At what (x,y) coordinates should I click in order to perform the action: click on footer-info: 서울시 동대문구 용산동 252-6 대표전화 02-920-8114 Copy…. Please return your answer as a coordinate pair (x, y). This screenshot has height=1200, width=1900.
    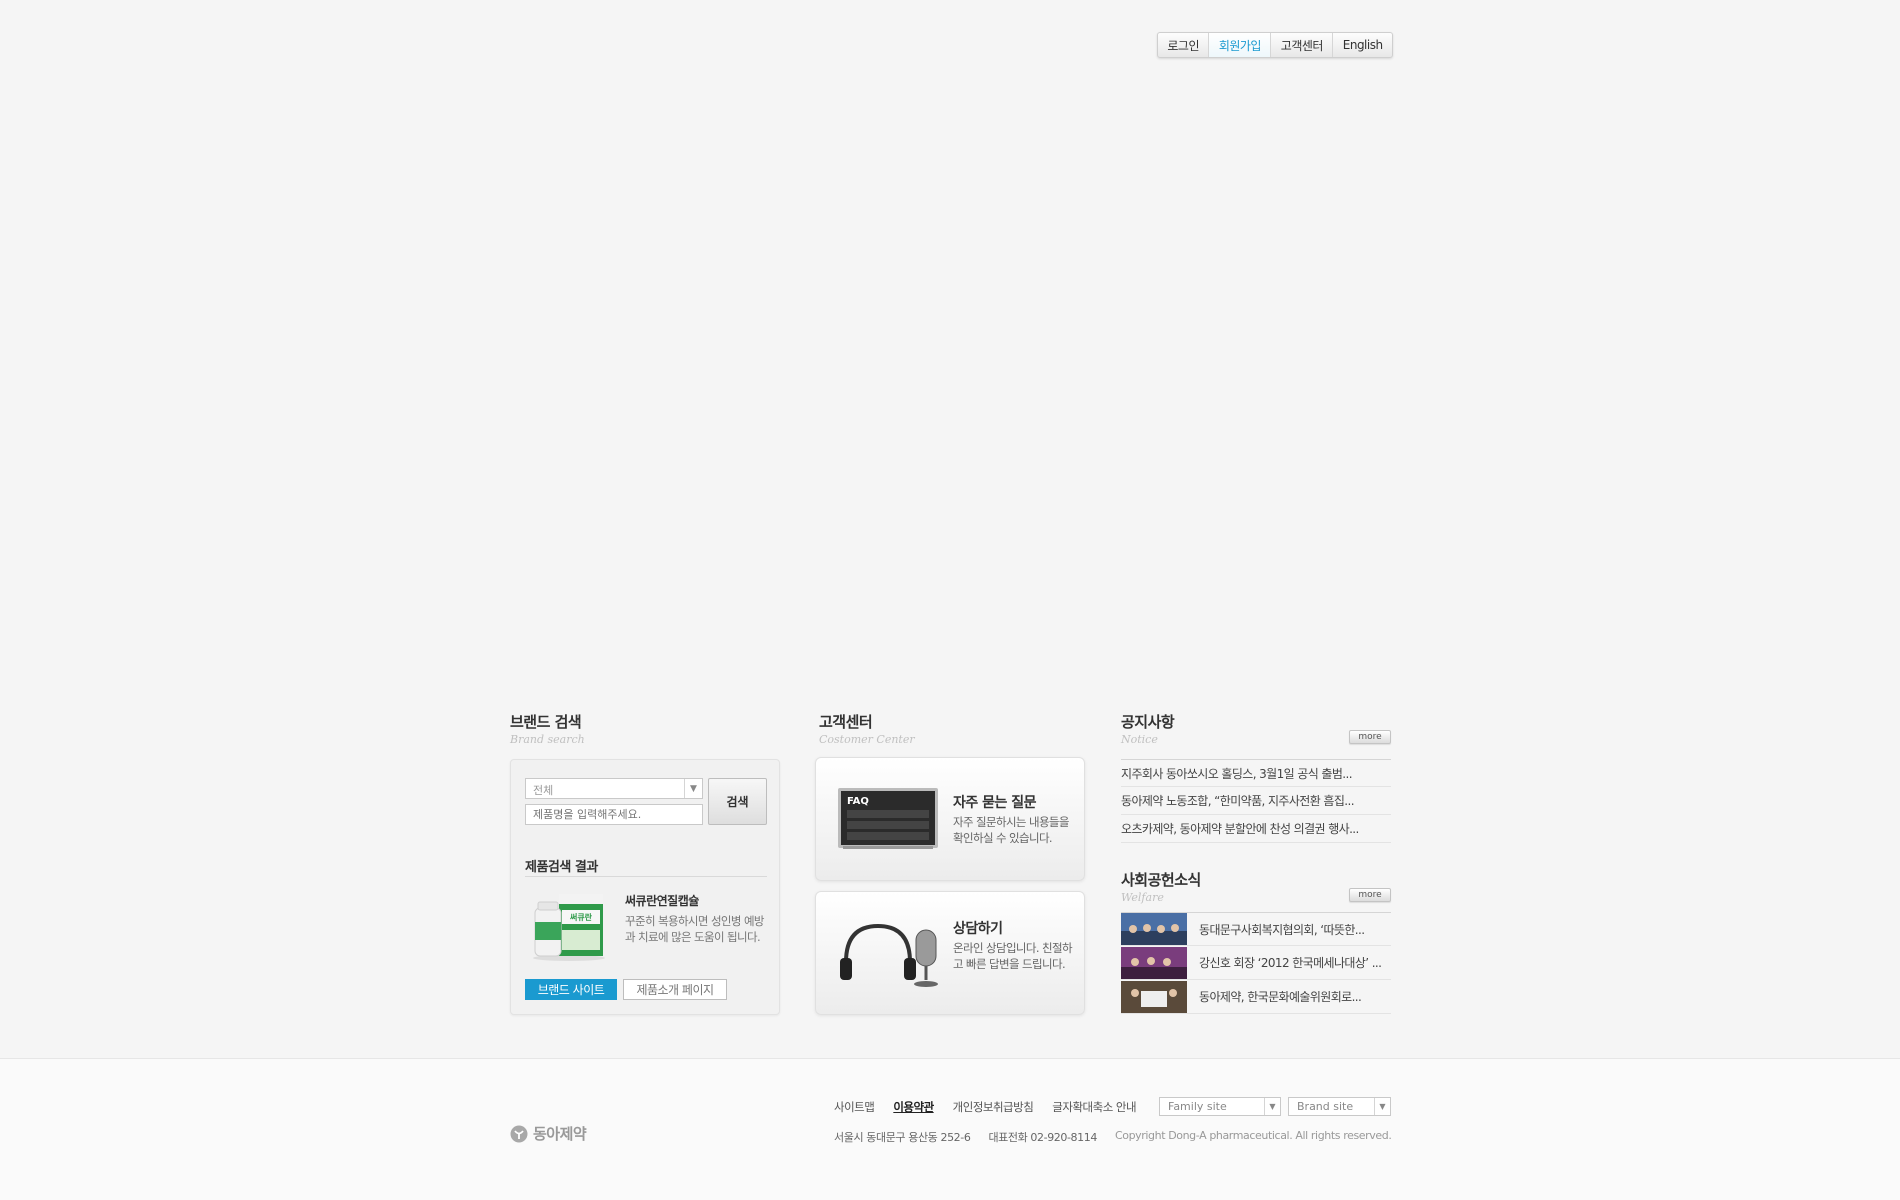
    Looking at the image, I should click on (1113, 1137).